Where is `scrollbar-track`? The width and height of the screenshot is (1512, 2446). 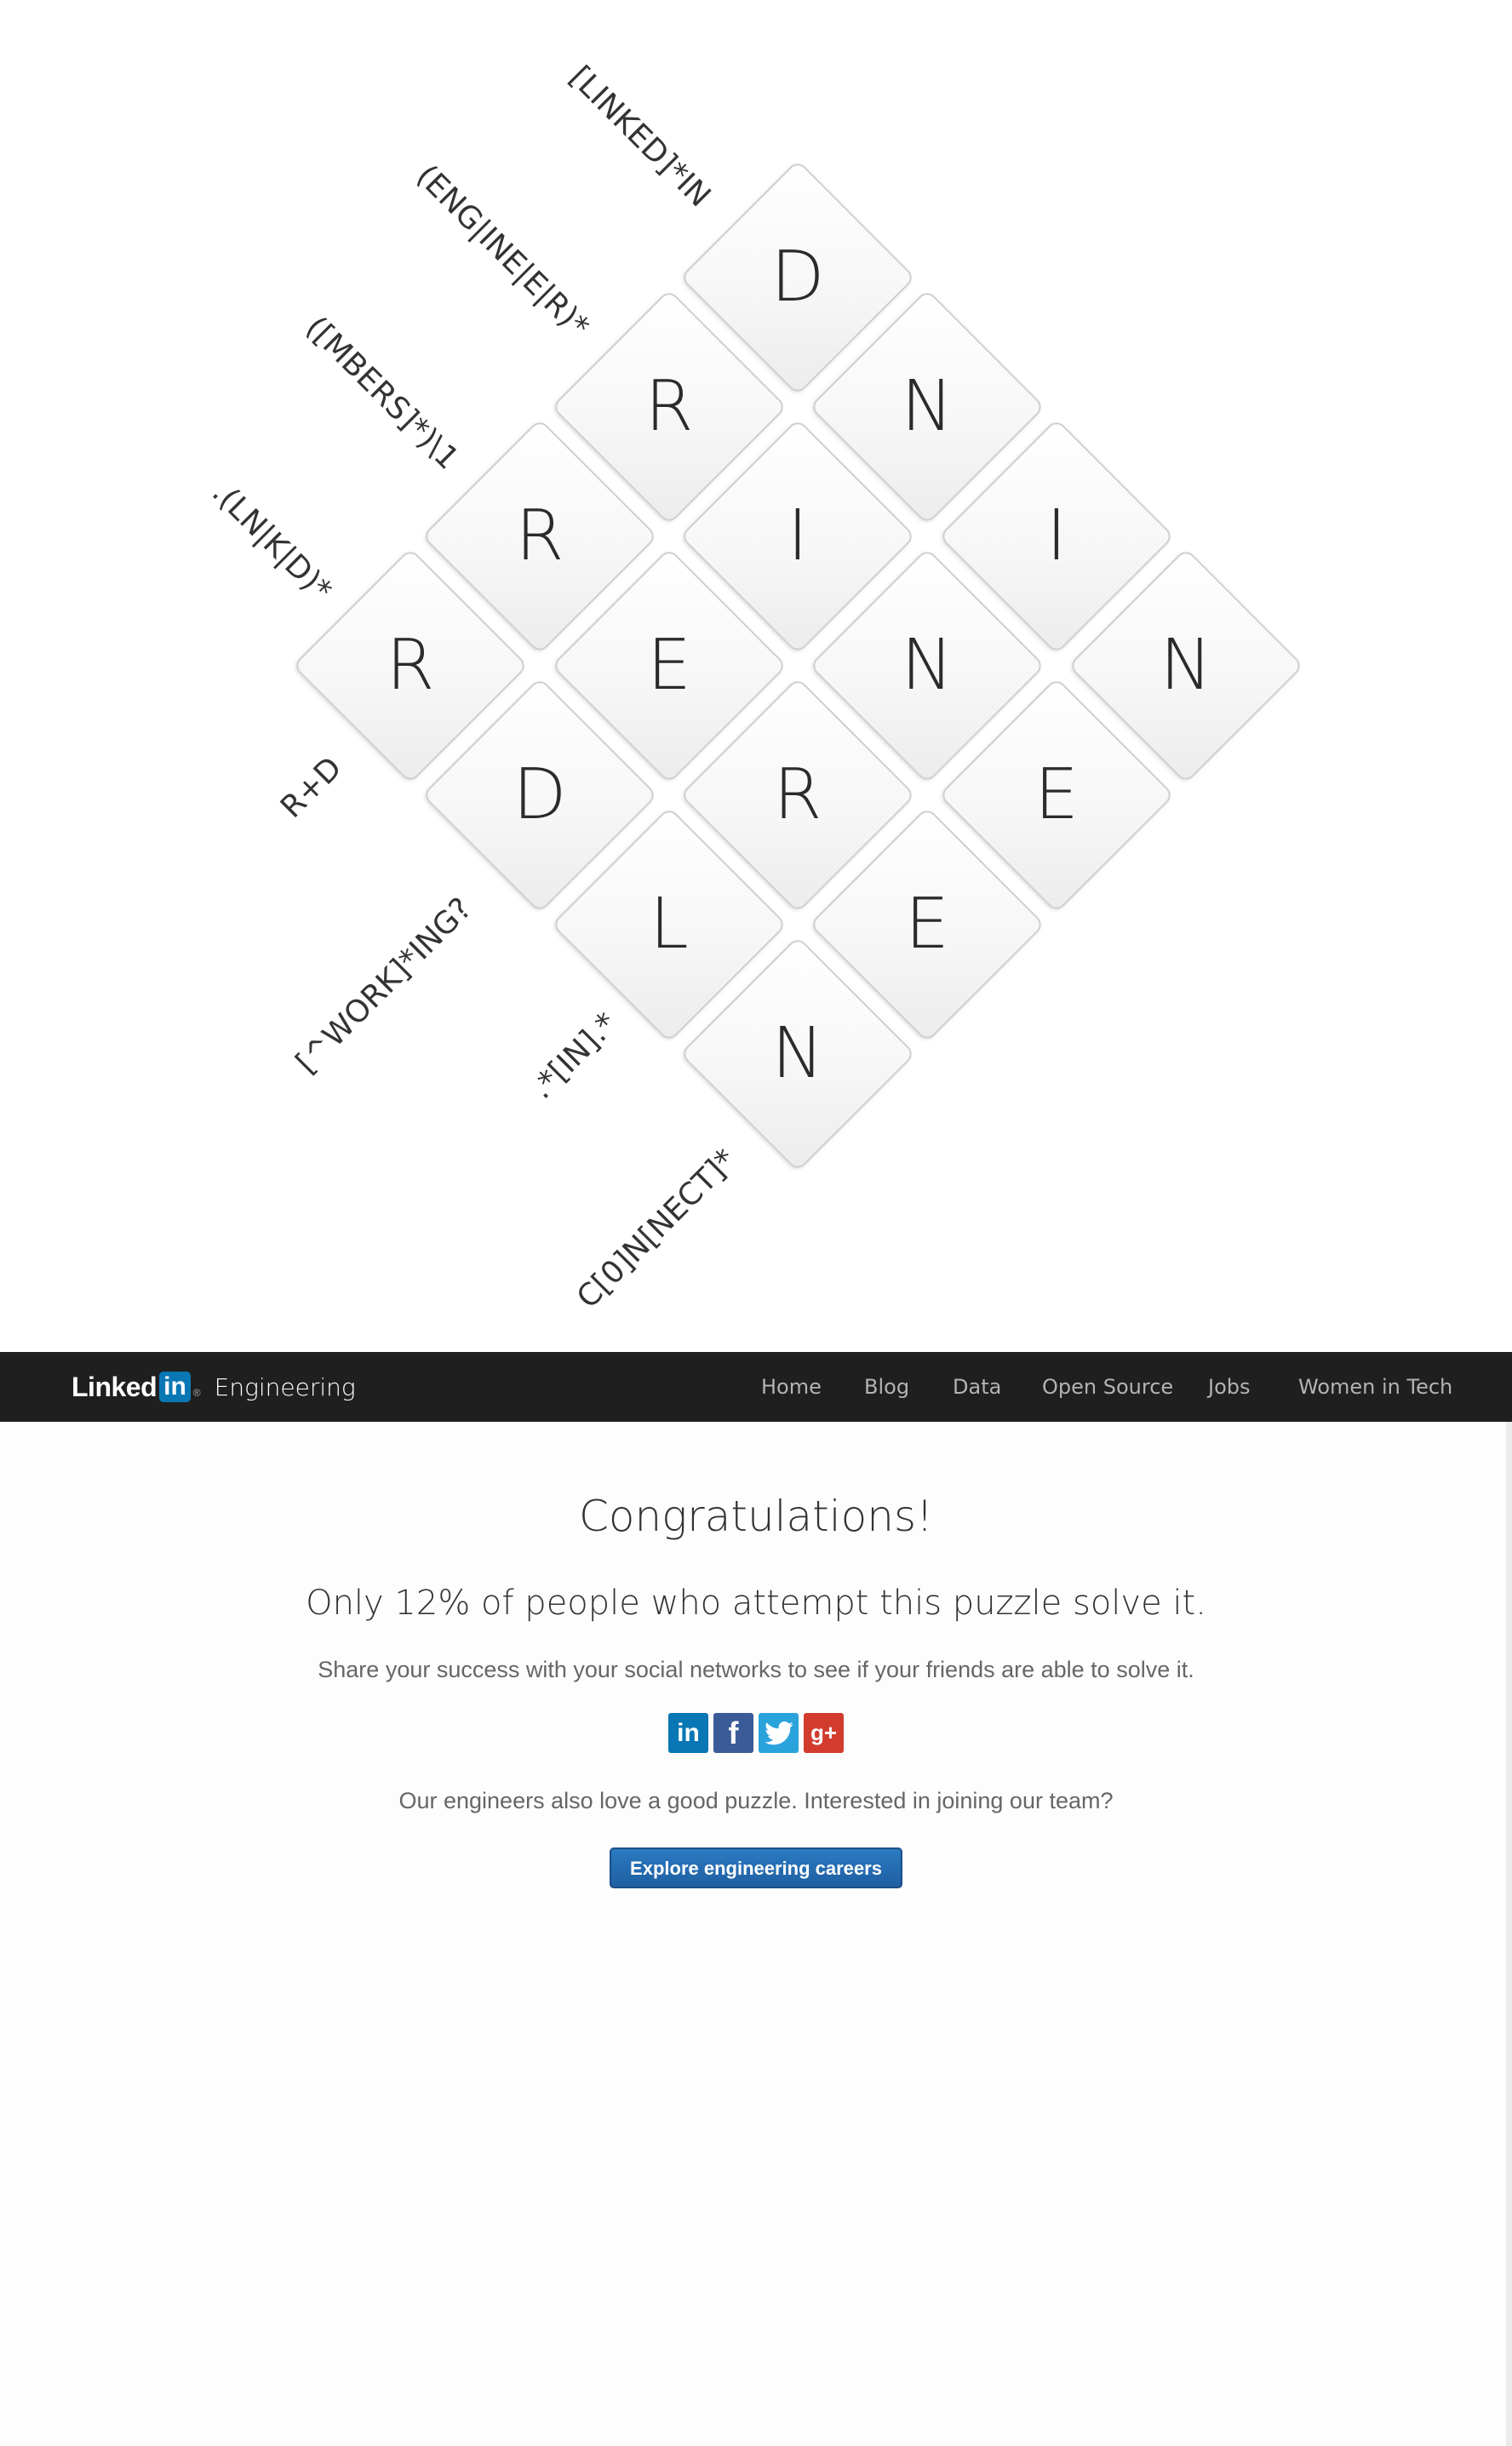
scrollbar-track is located at coordinates (1509, 1934).